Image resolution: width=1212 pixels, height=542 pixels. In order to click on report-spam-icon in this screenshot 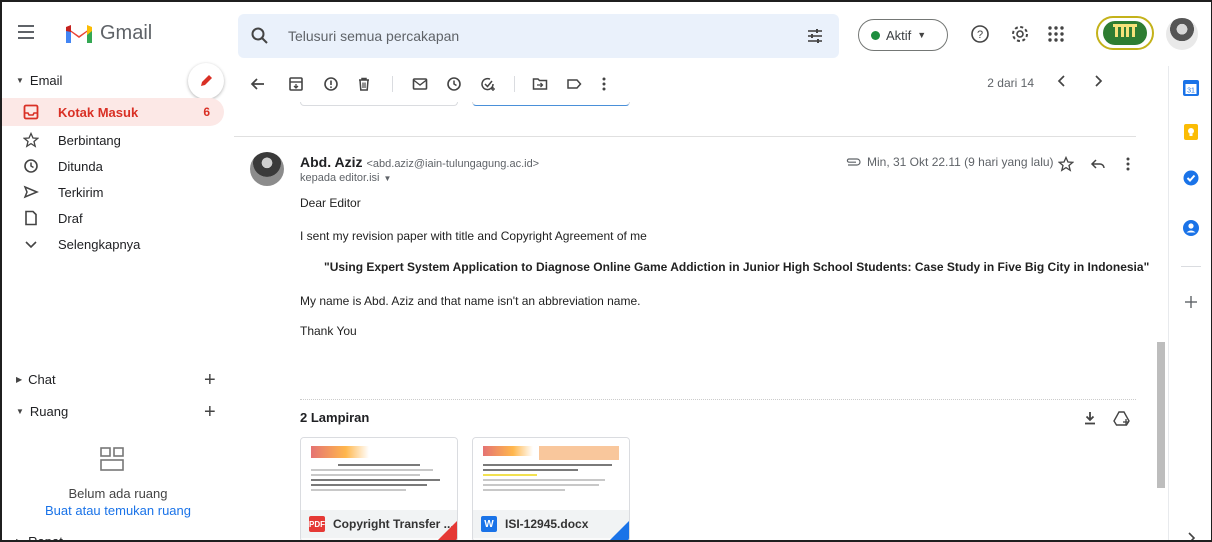, I will do `click(331, 84)`.